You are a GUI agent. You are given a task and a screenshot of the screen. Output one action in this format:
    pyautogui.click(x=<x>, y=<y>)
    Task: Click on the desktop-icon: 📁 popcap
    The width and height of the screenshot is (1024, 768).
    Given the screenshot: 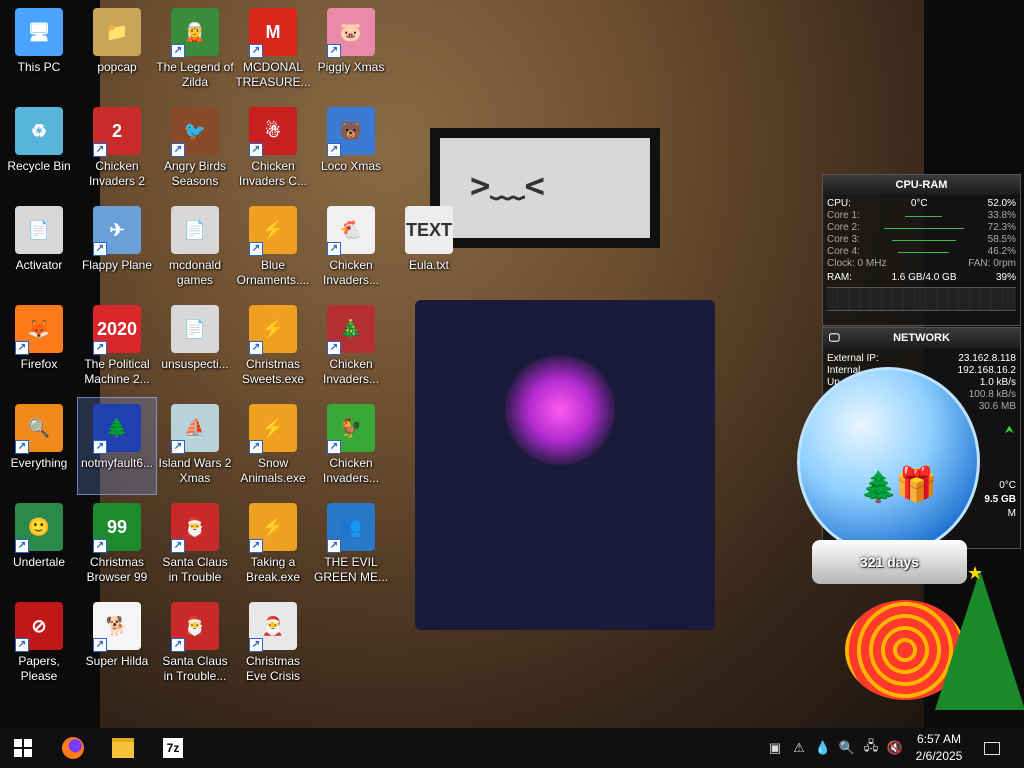 What is the action you would take?
    pyautogui.click(x=117, y=50)
    